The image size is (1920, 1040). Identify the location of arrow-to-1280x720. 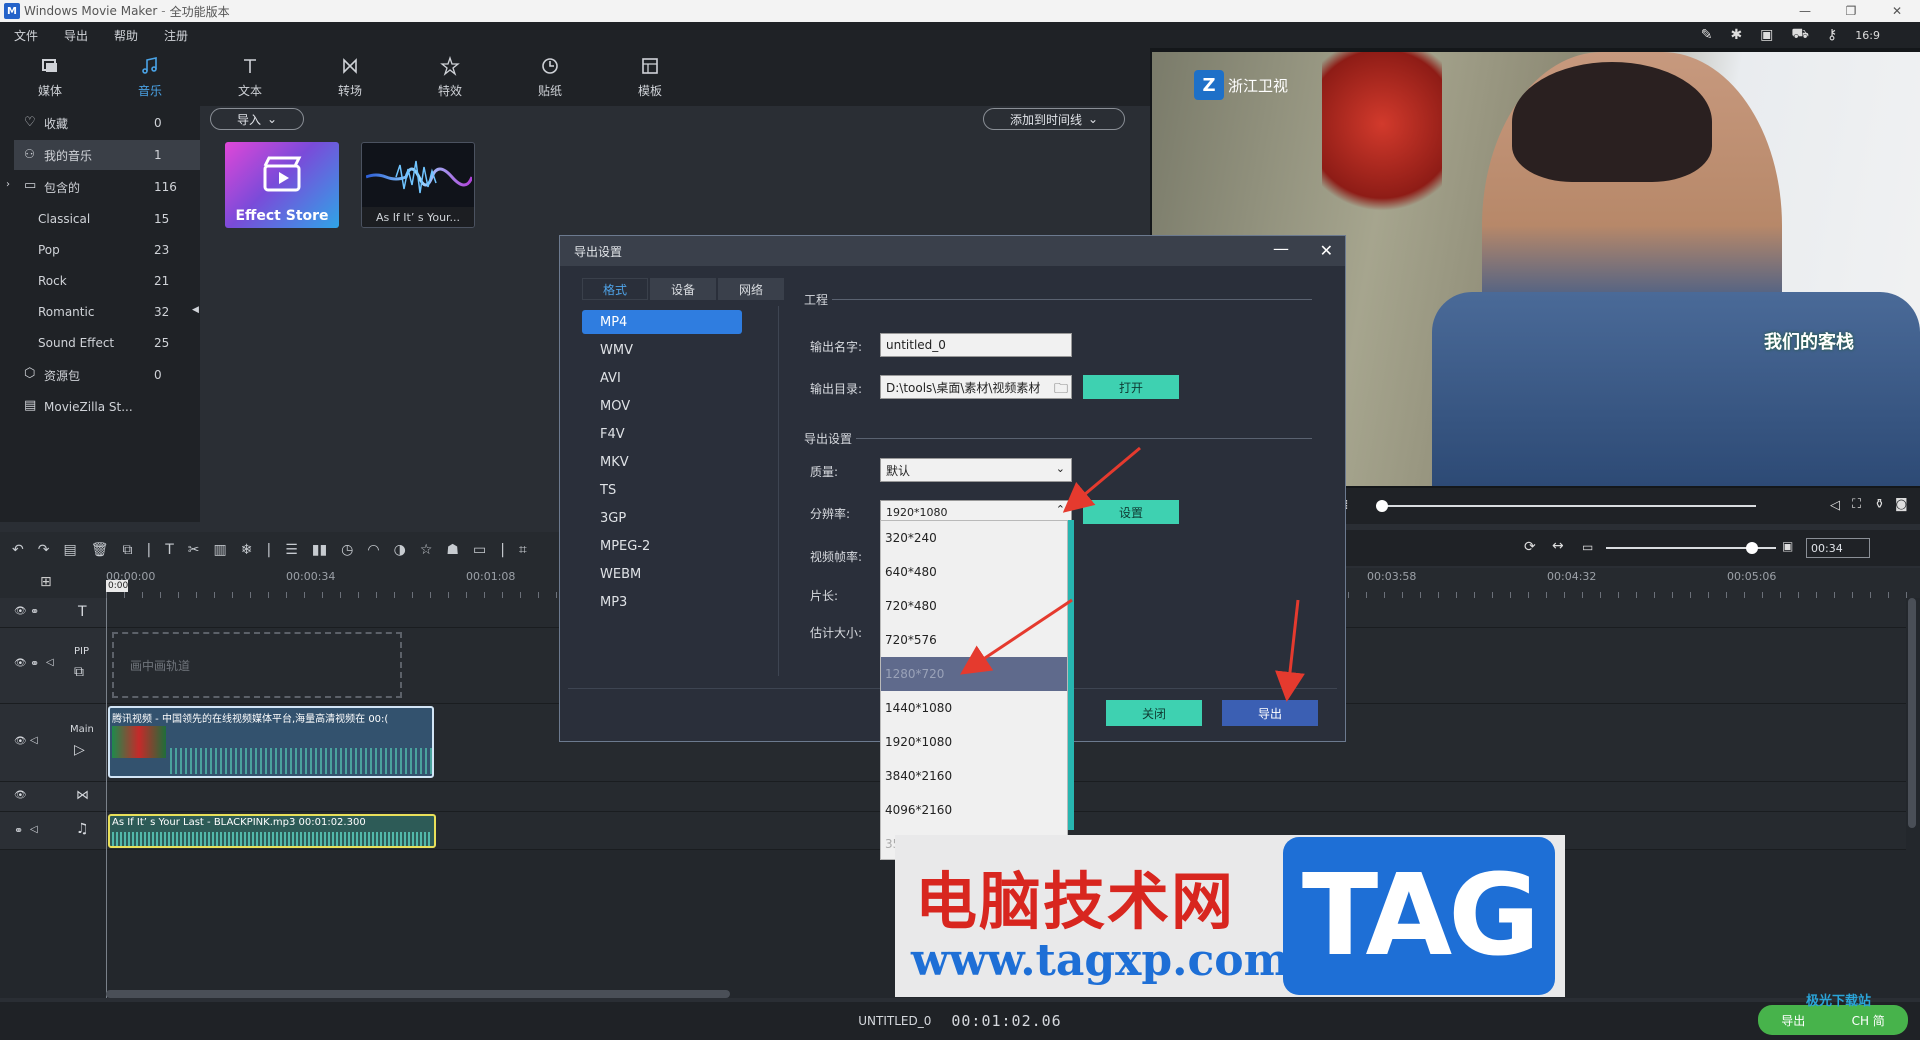
(1016, 636).